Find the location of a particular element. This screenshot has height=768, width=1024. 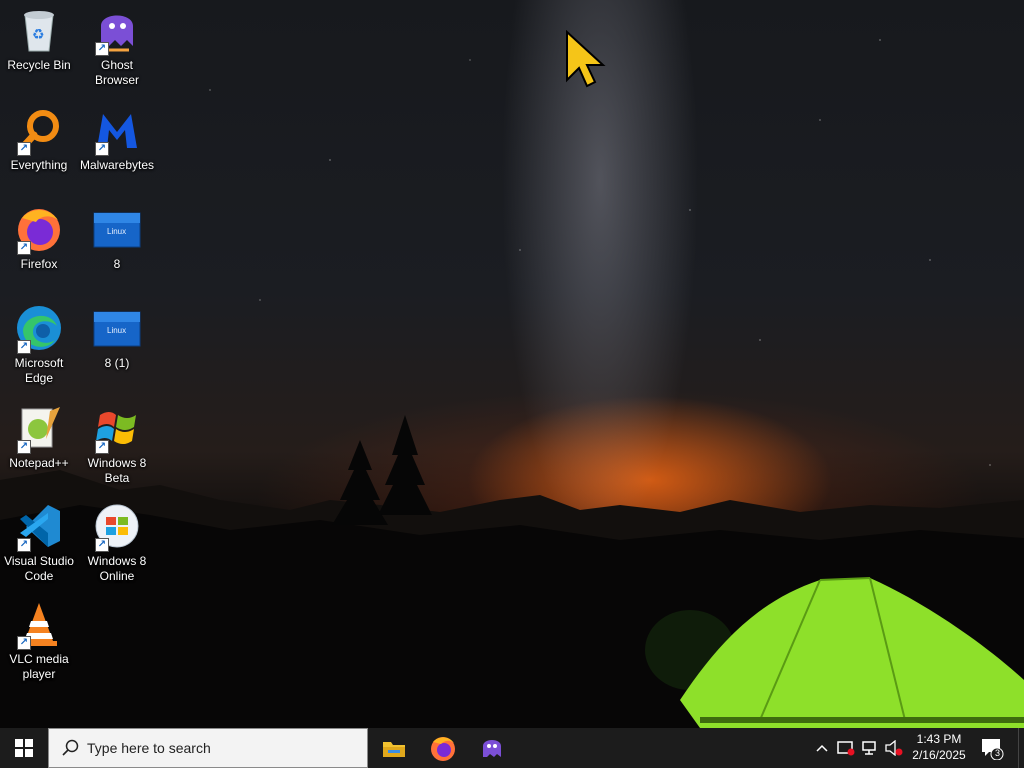

windows-orb-icon: ↗ is located at coordinates (117, 527).